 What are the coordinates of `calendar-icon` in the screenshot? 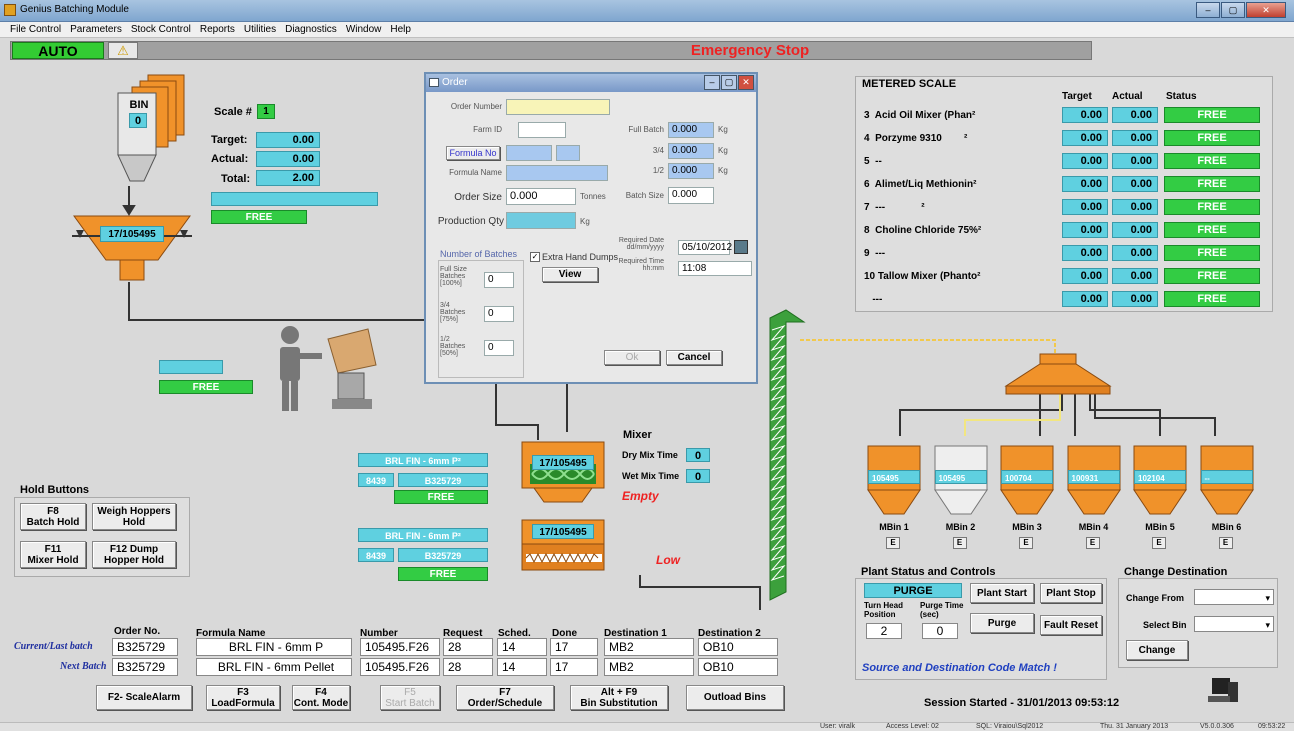 It's located at (741, 247).